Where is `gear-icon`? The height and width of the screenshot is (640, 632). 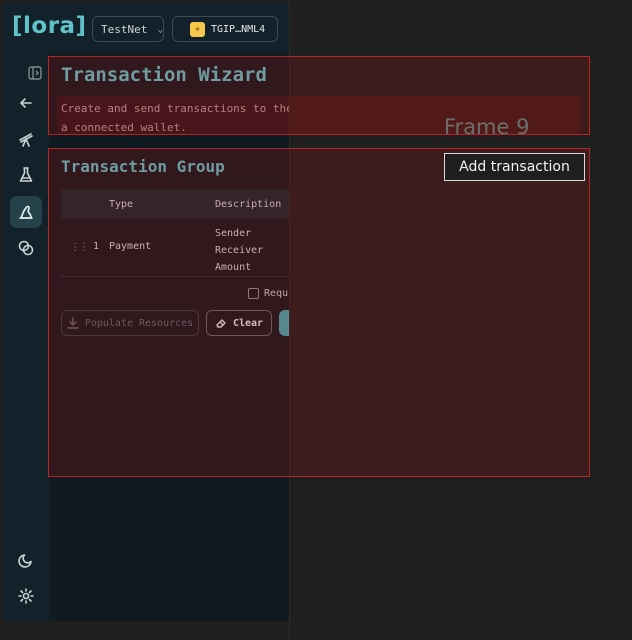 gear-icon is located at coordinates (26, 596).